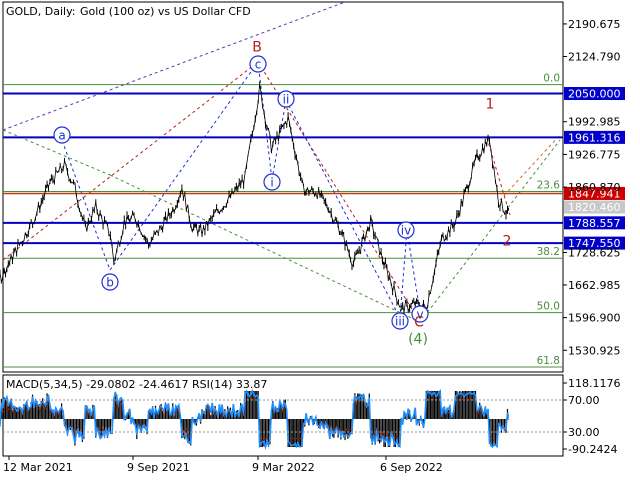 This screenshot has width=640, height=480. What do you see at coordinates (271, 183) in the screenshot?
I see `wave-label: i` at bounding box center [271, 183].